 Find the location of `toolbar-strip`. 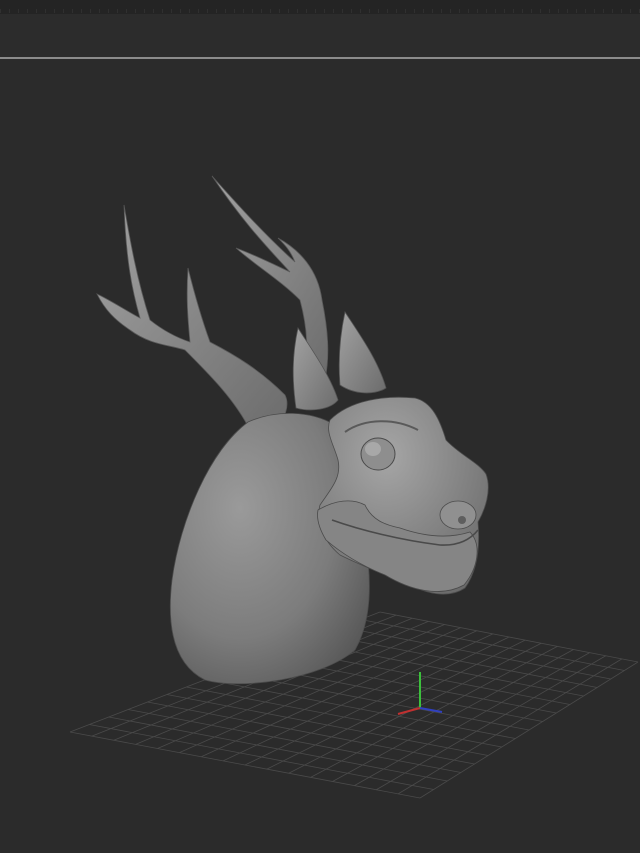

toolbar-strip is located at coordinates (320, 35).